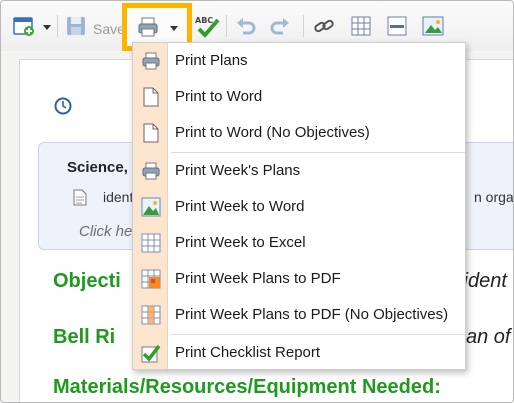  I want to click on objectives-heading: Objecti, so click(87, 281).